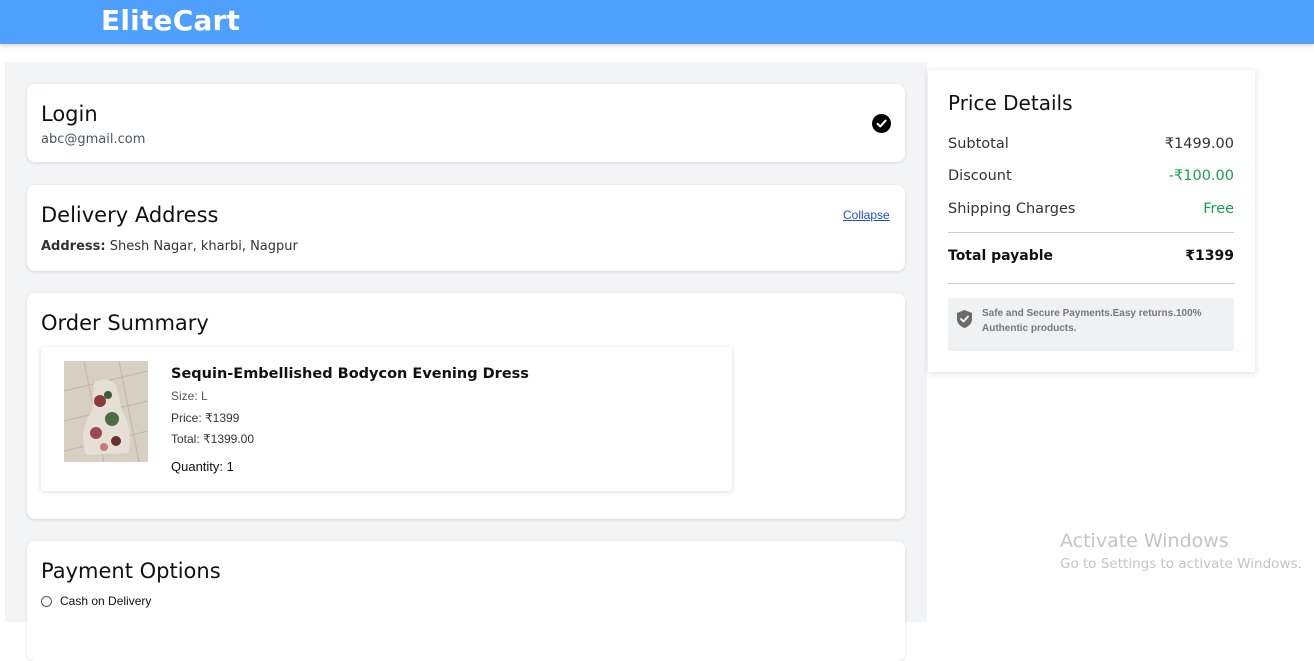  Describe the element at coordinates (1218, 209) in the screenshot. I see `shipping-value: Free` at that location.